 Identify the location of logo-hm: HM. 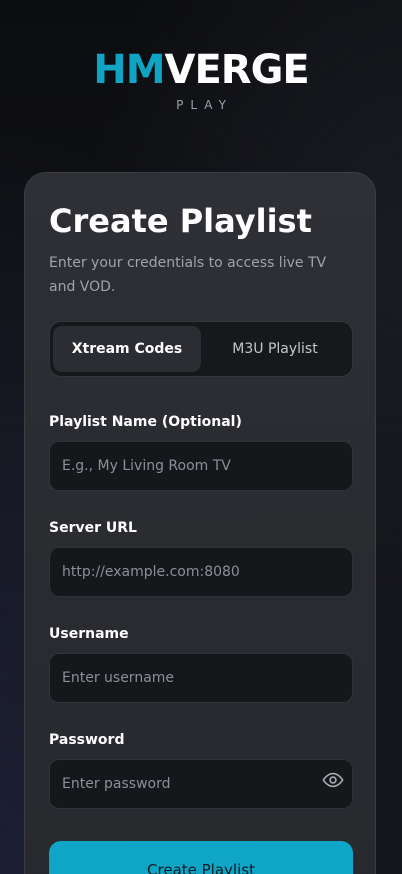
(129, 70).